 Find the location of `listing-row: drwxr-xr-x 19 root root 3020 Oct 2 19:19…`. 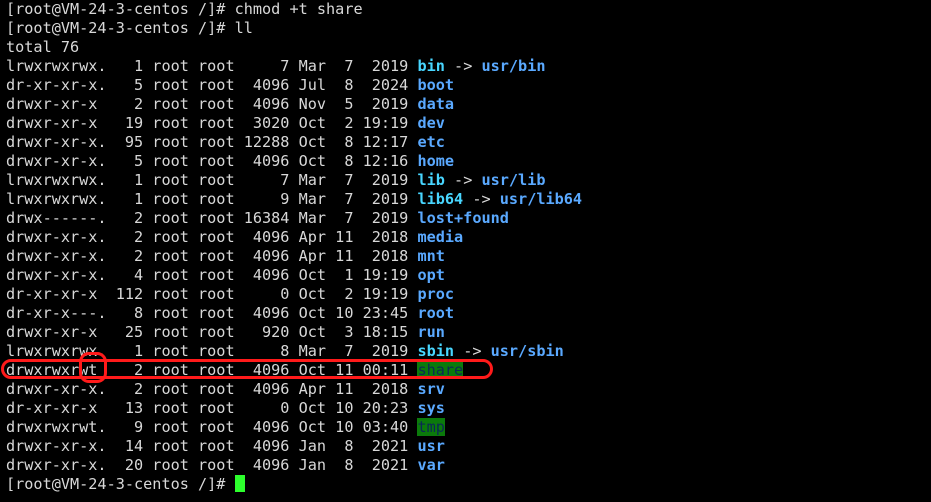

listing-row: drwxr-xr-x 19 root root 3020 Oct 2 19:19… is located at coordinates (468, 123).